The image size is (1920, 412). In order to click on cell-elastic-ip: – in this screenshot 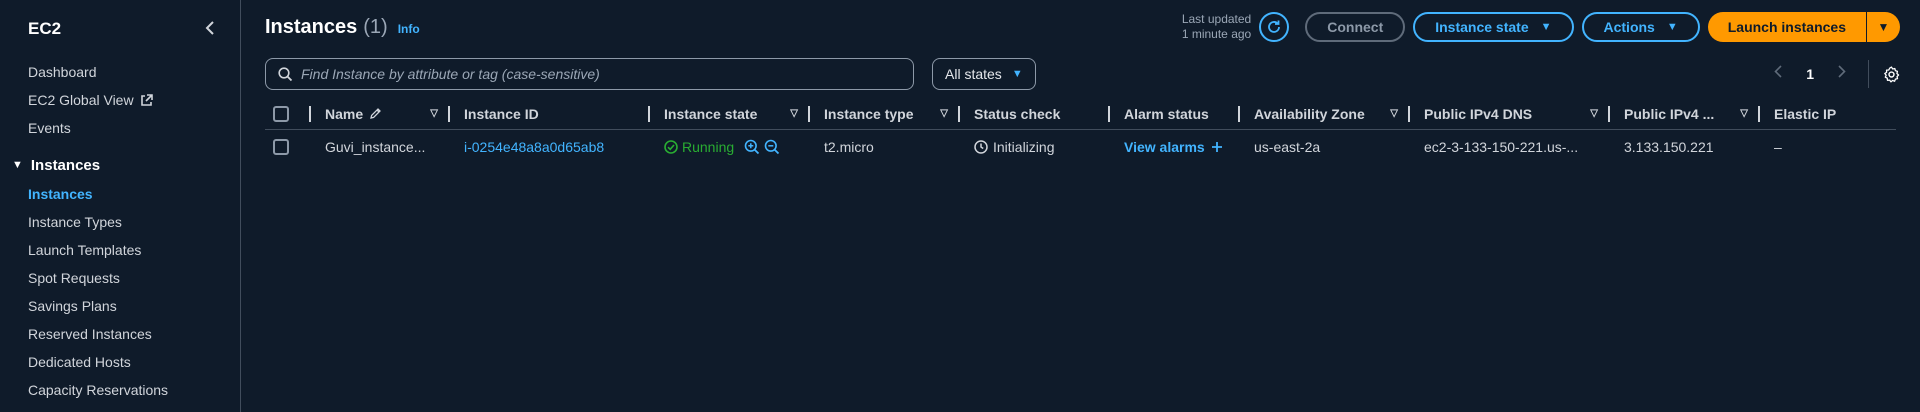, I will do `click(1810, 147)`.